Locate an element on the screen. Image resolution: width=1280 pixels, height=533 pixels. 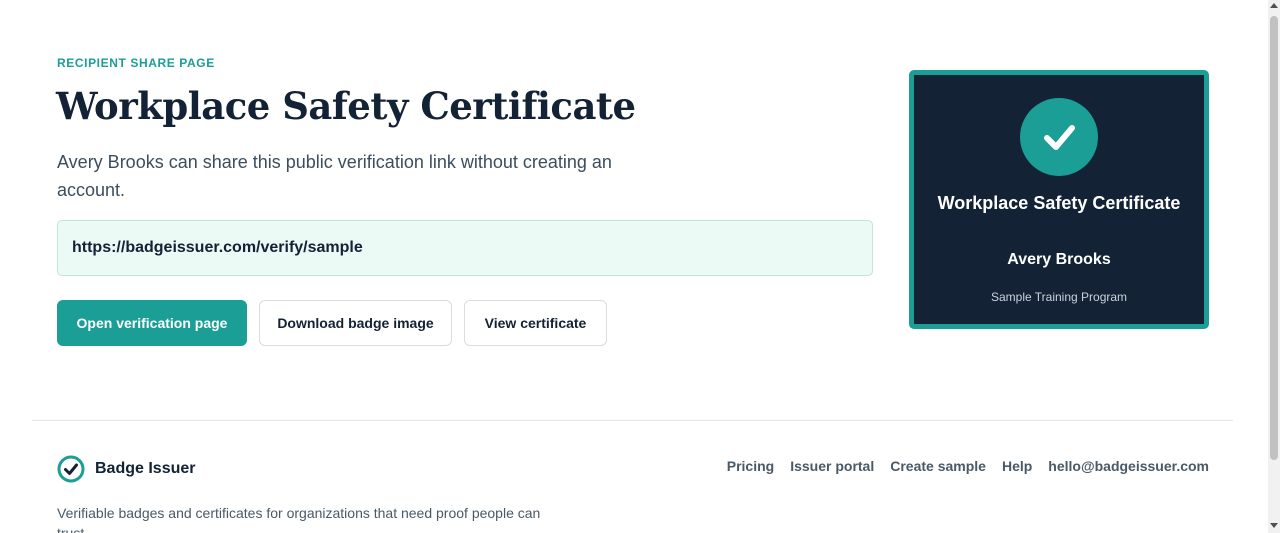
footer-brand: Badge Issuer is located at coordinates (126, 469).